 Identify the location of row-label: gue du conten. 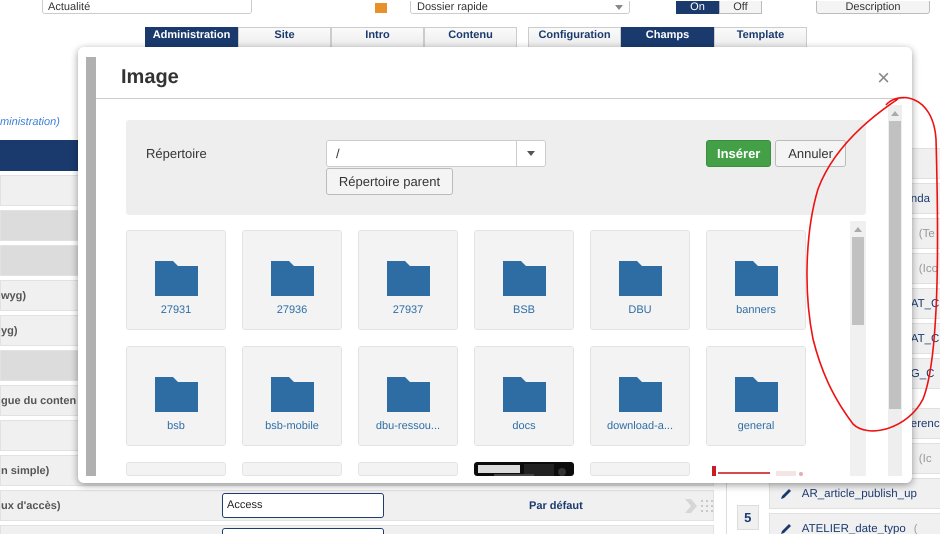
(38, 400).